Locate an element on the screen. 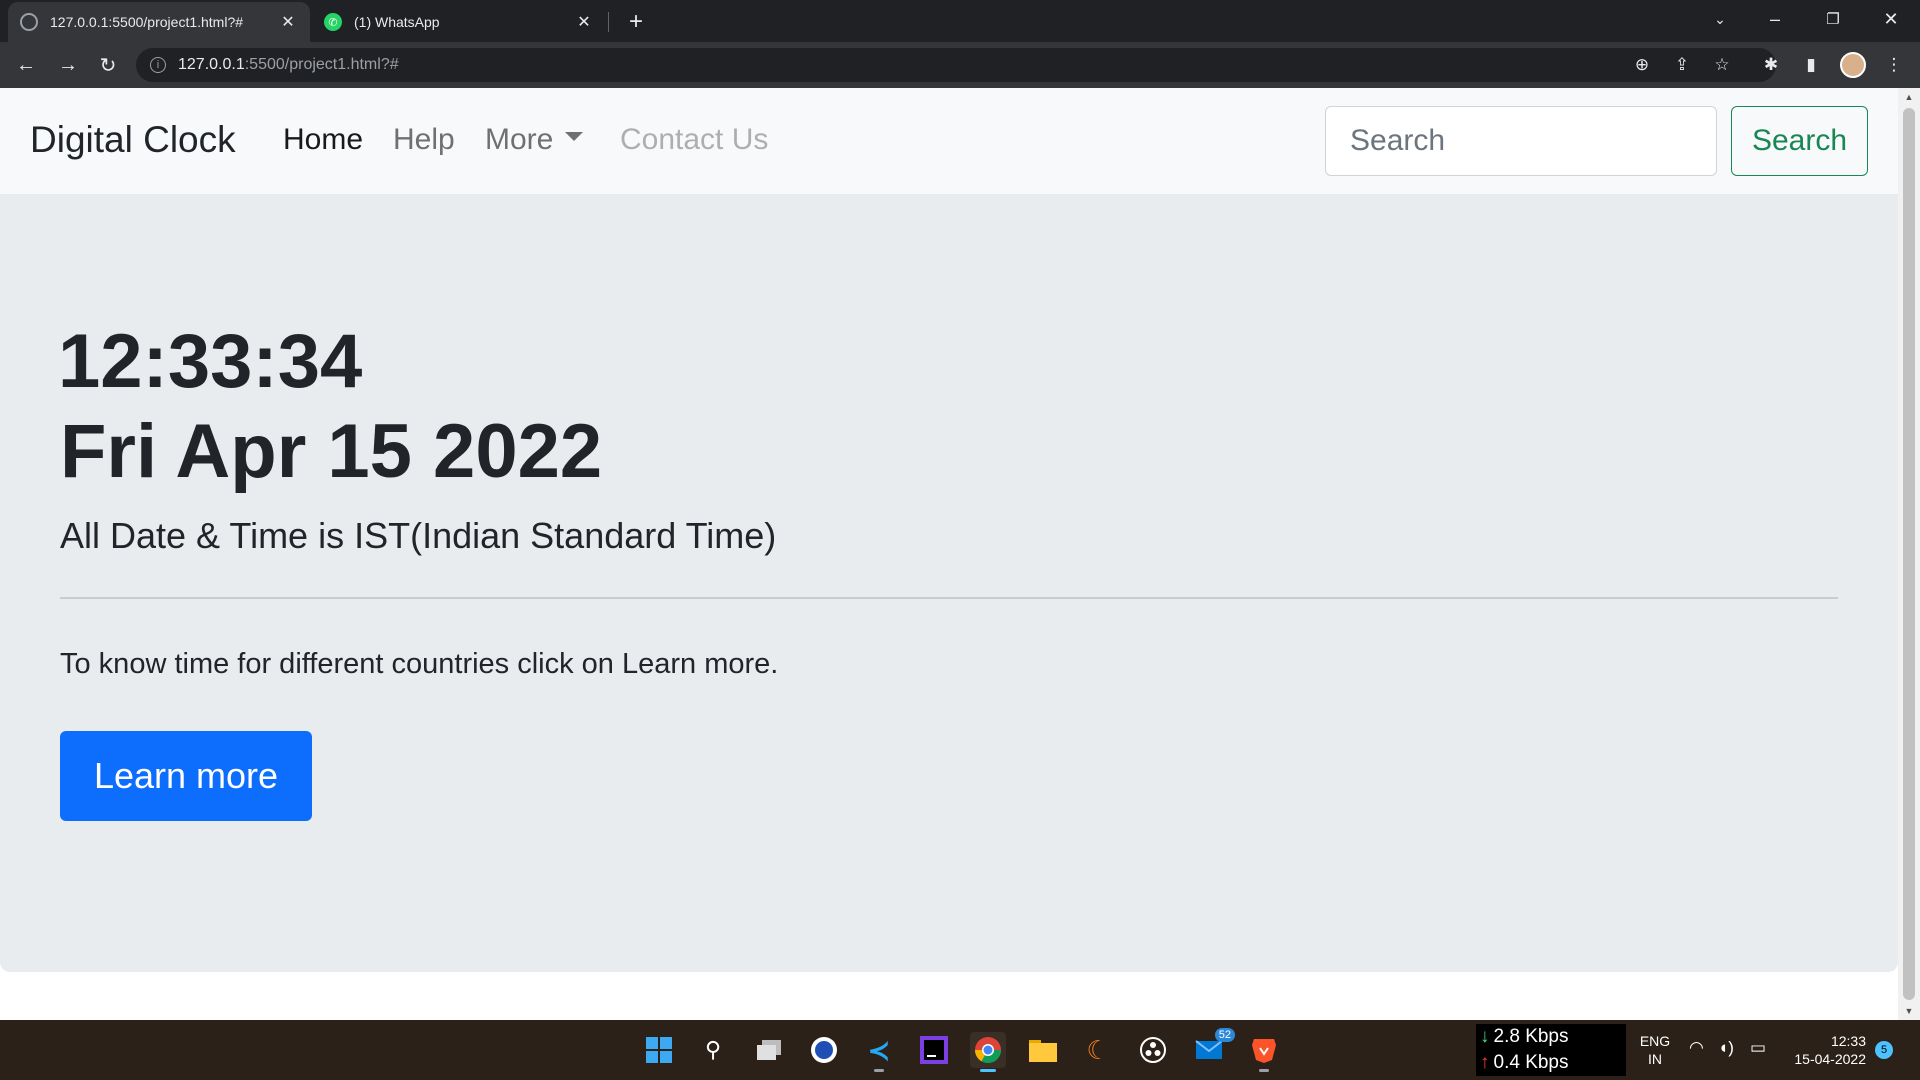 This screenshot has height=1080, width=1920. obs-icon is located at coordinates (1153, 1050).